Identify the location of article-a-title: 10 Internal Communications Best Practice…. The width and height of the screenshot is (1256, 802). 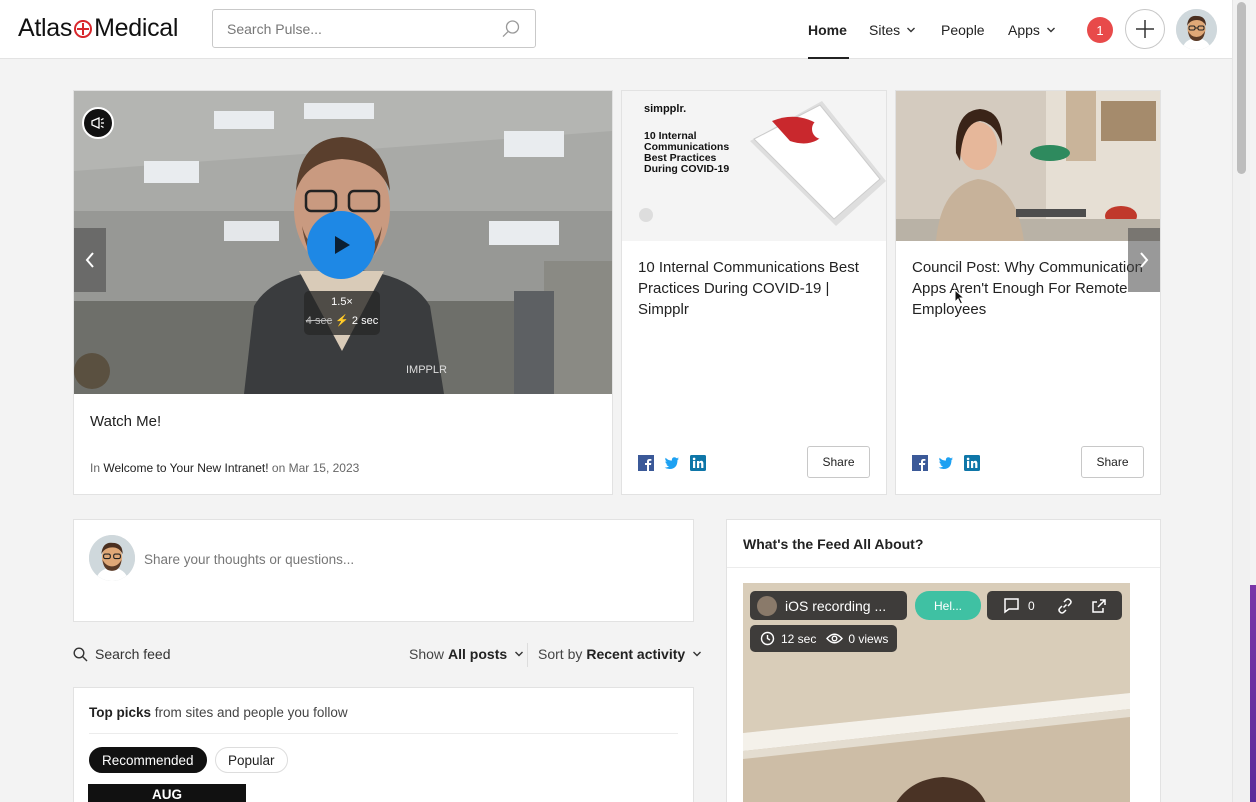
(756, 288).